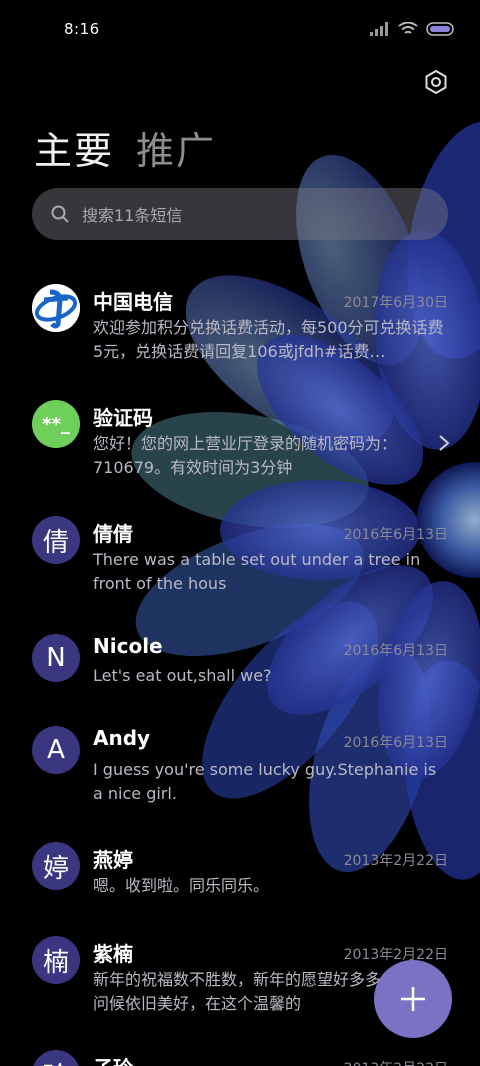 The image size is (480, 1066). Describe the element at coordinates (74, 147) in the screenshot. I see `tab-primary: 主要` at that location.